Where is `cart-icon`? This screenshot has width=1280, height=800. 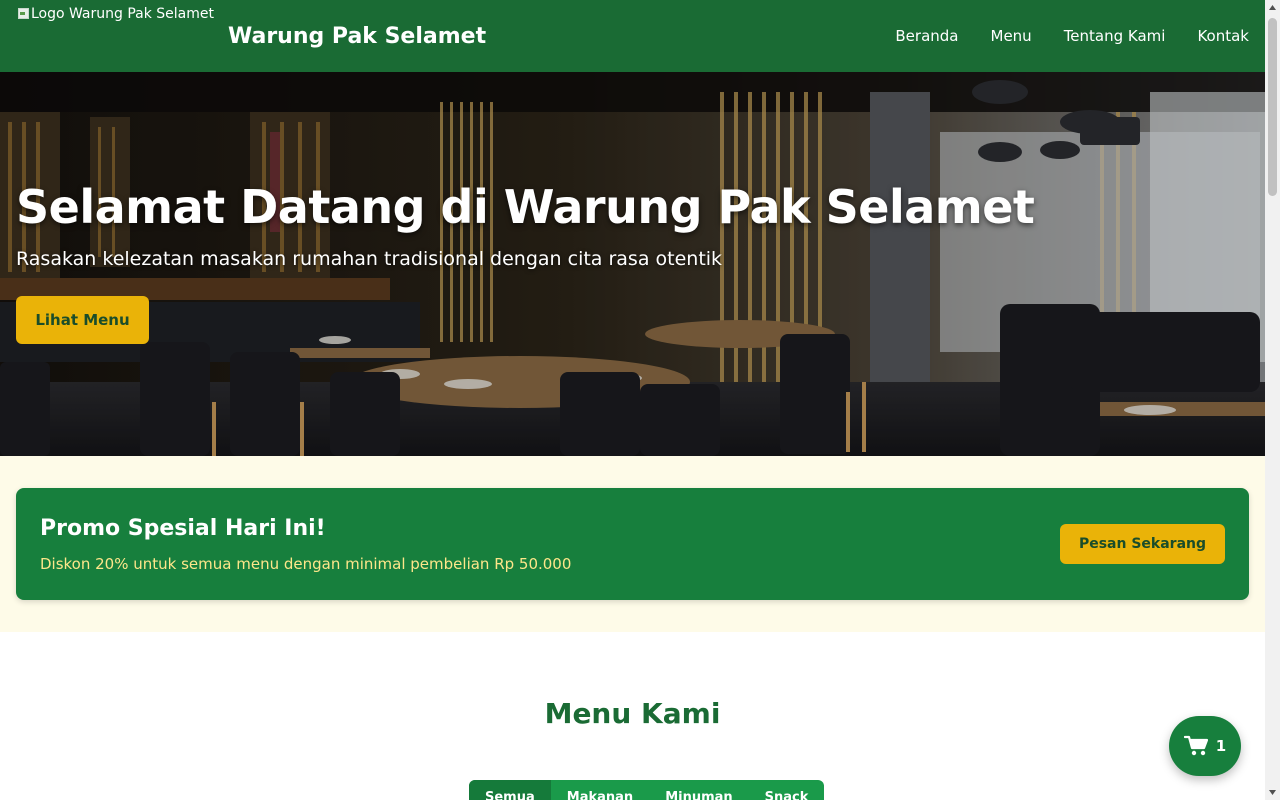 cart-icon is located at coordinates (1195, 745).